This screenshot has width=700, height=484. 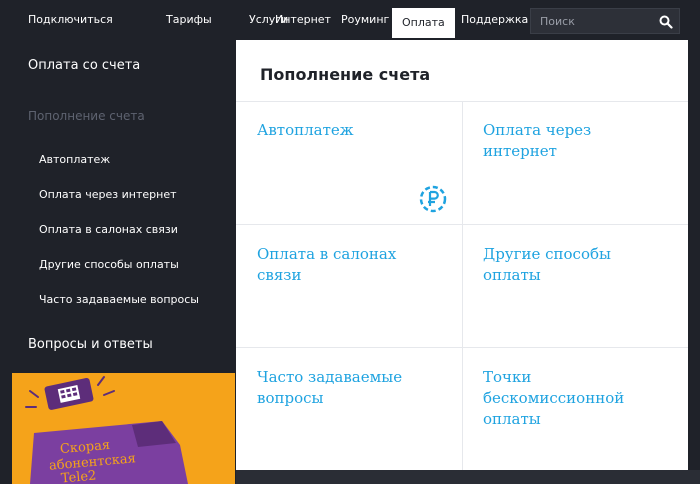 What do you see at coordinates (433, 199) in the screenshot?
I see `ruble-autopay-icon` at bounding box center [433, 199].